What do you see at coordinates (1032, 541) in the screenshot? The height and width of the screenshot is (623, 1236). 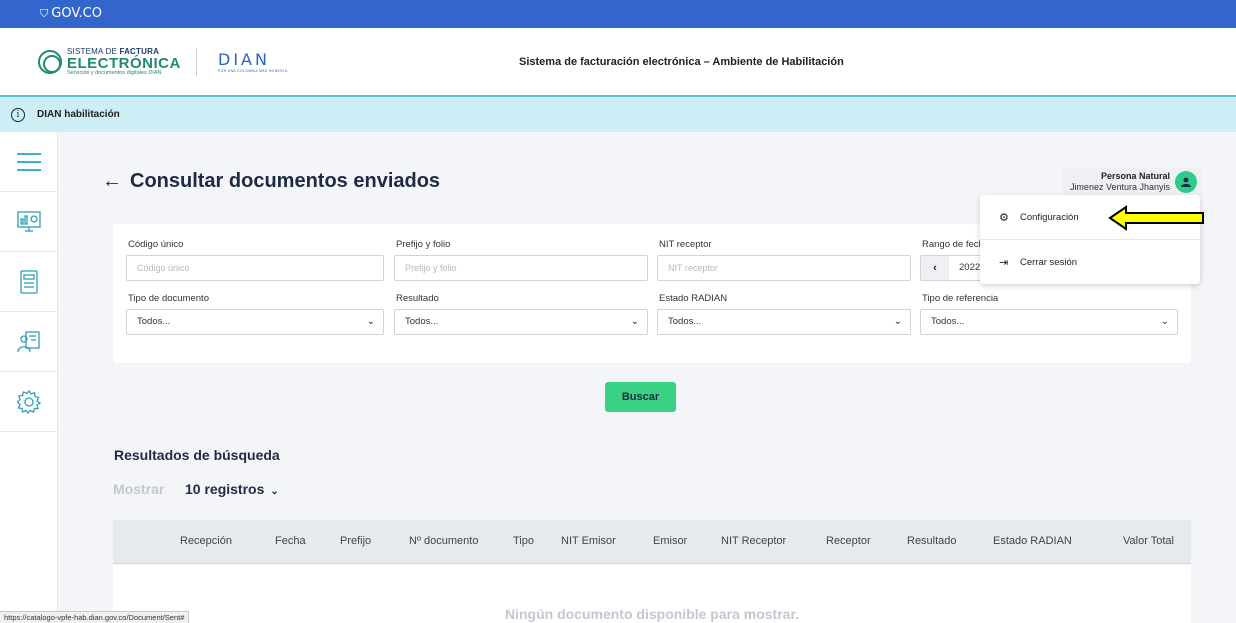 I see `column-header: Estado RADIAN` at bounding box center [1032, 541].